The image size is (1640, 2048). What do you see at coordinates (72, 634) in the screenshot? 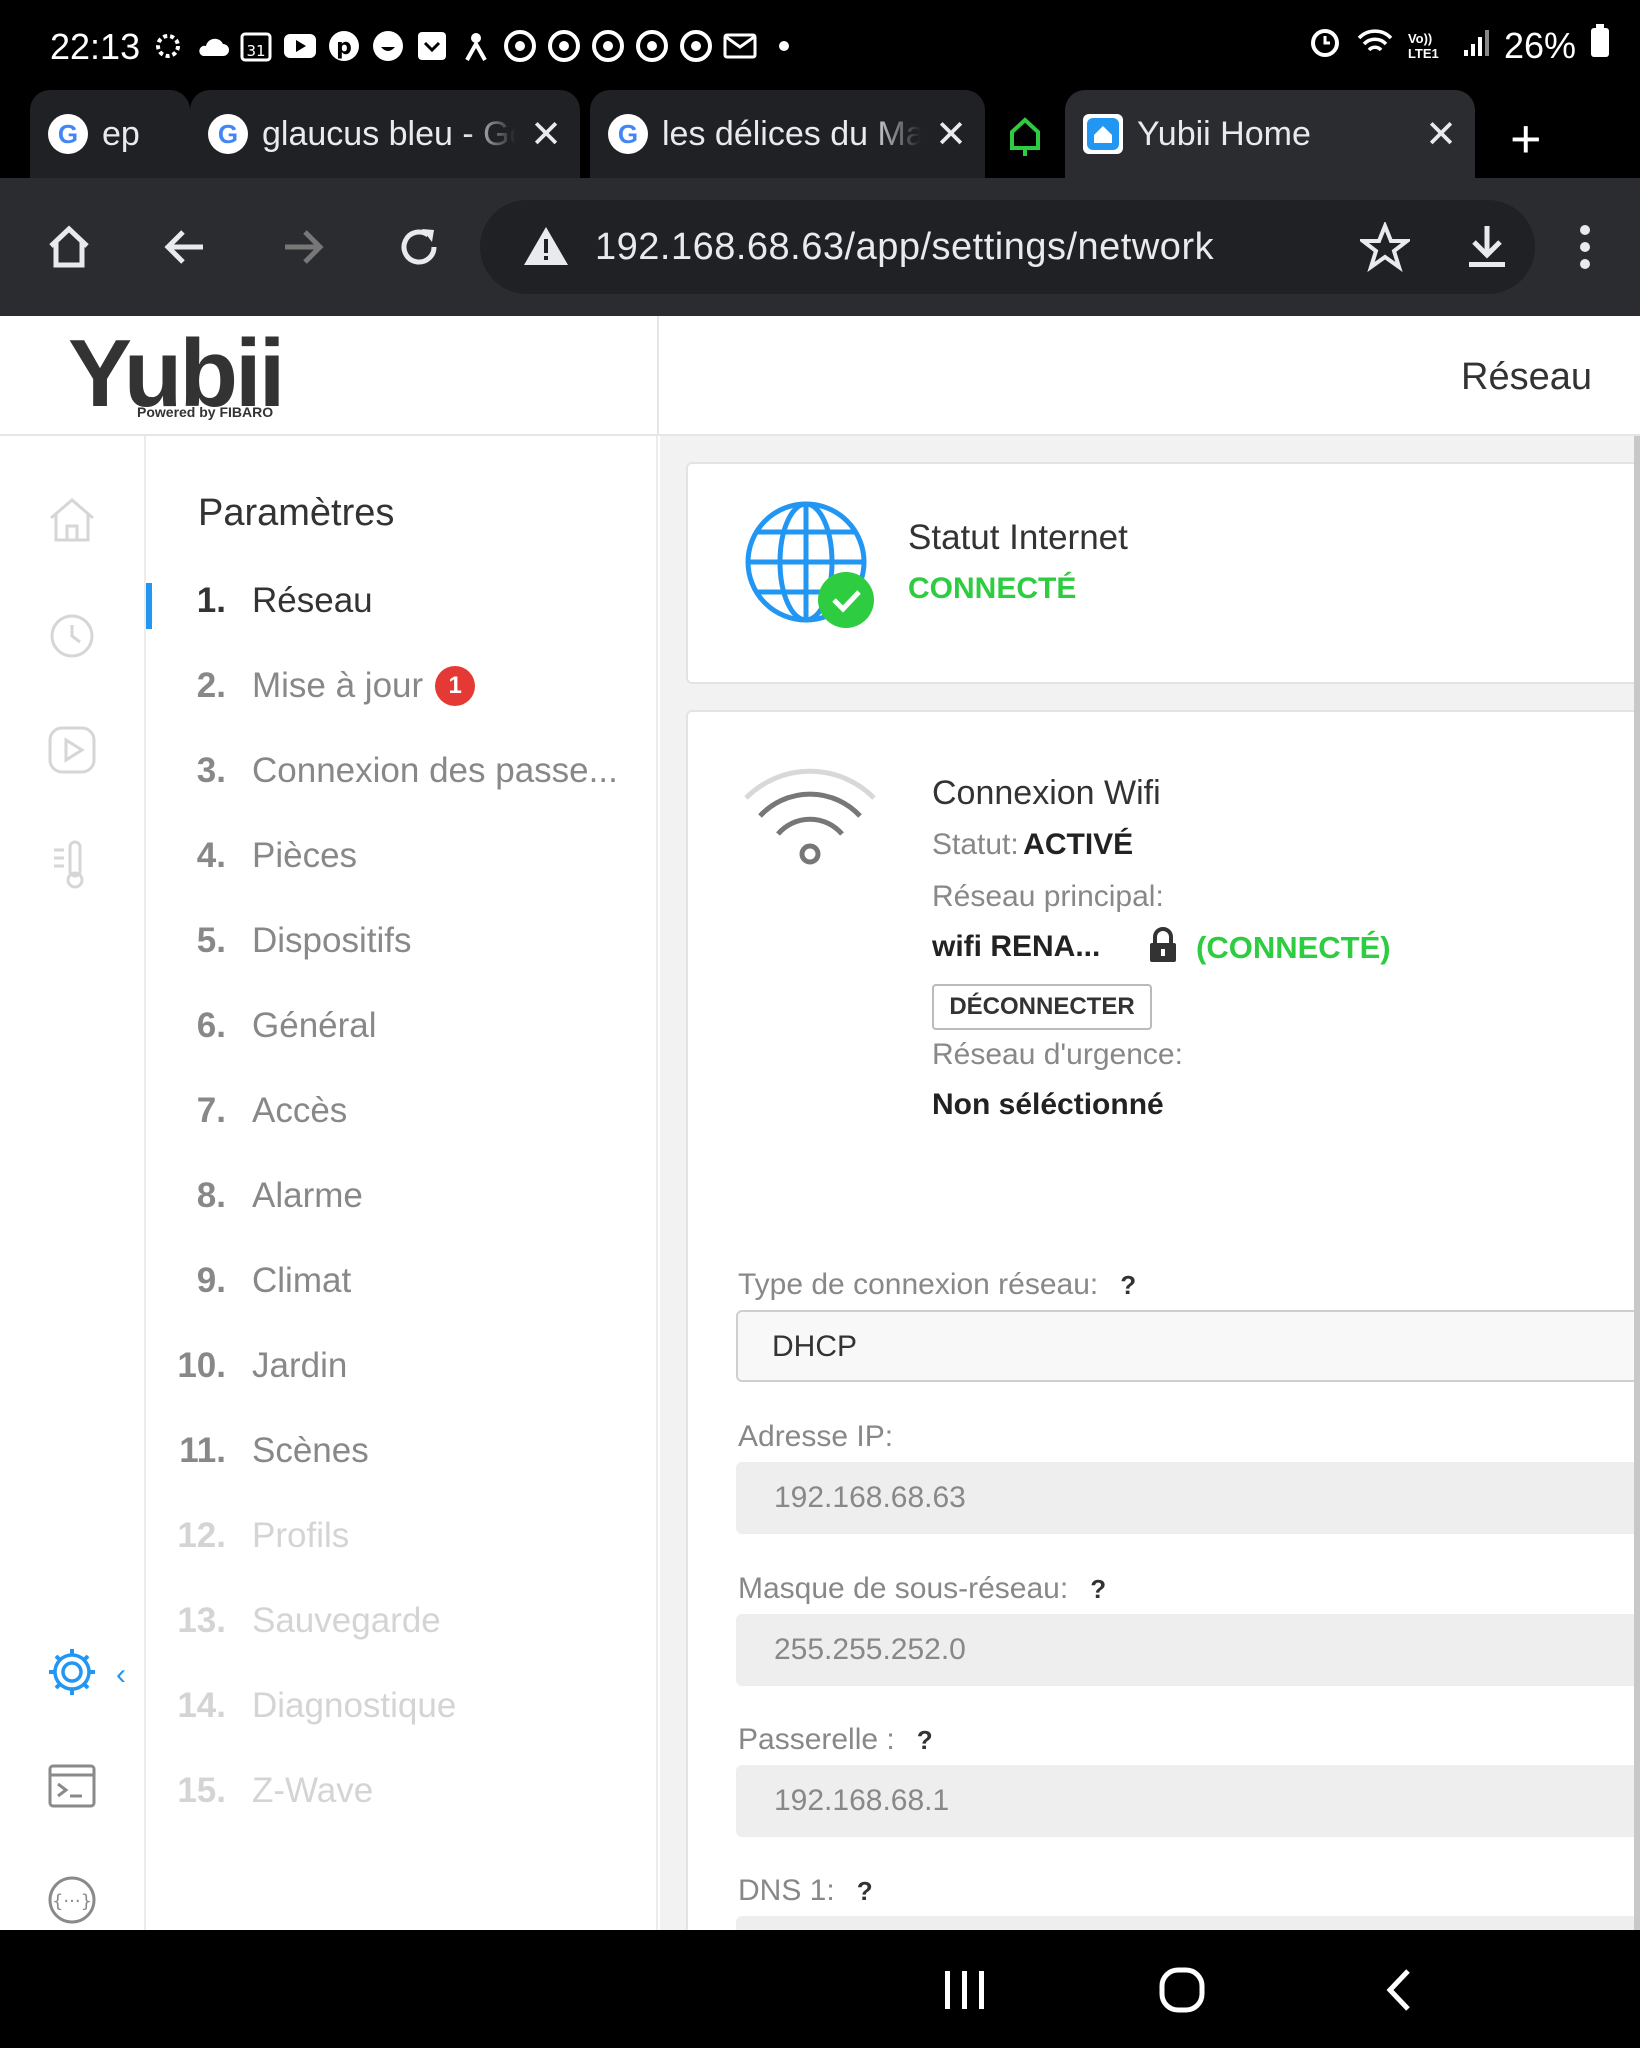
I see `scenes-clock-icon` at bounding box center [72, 634].